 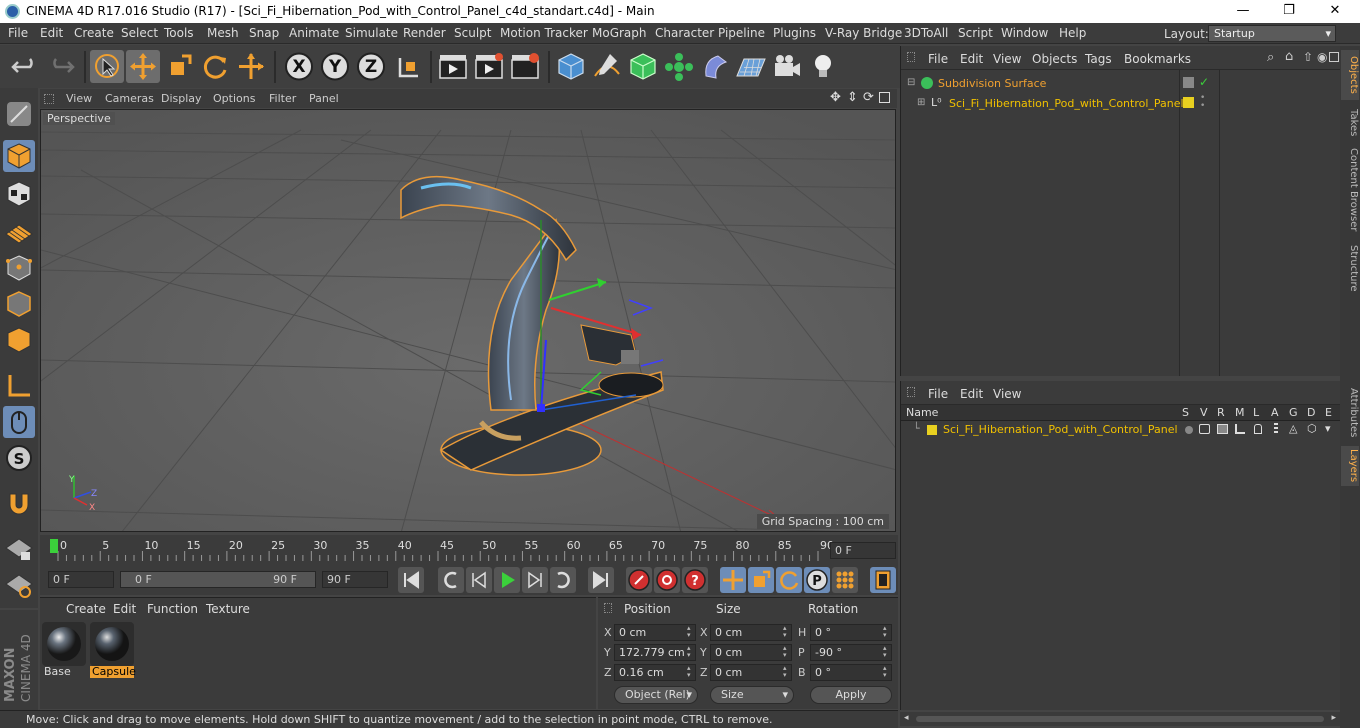 I want to click on make-editable-button, so click(x=19, y=114).